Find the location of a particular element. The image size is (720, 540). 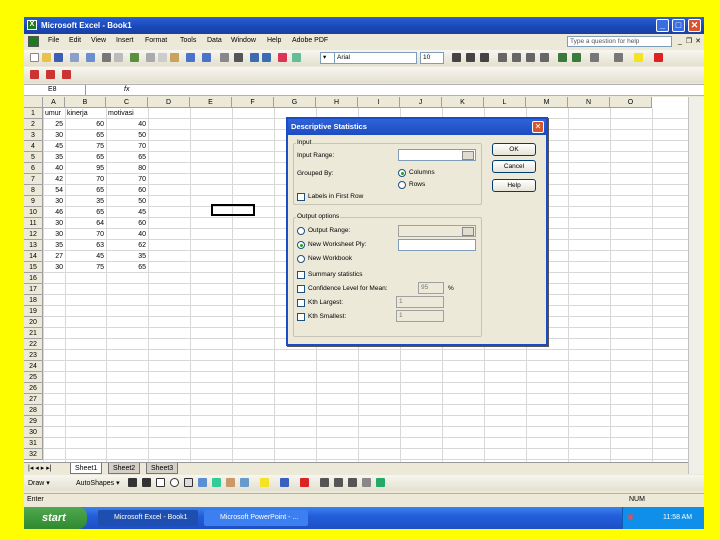

row-header: 7 is located at coordinates (33, 179).